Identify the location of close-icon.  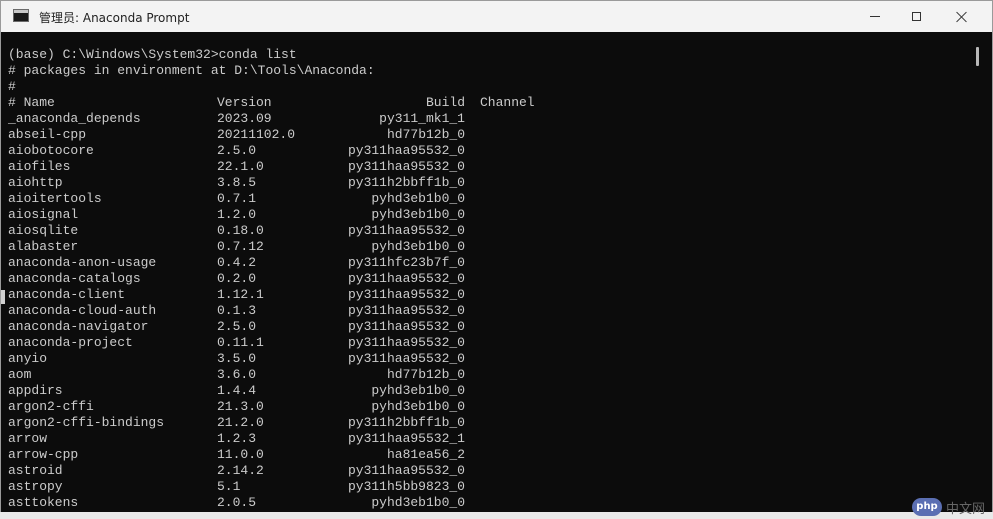
(962, 17).